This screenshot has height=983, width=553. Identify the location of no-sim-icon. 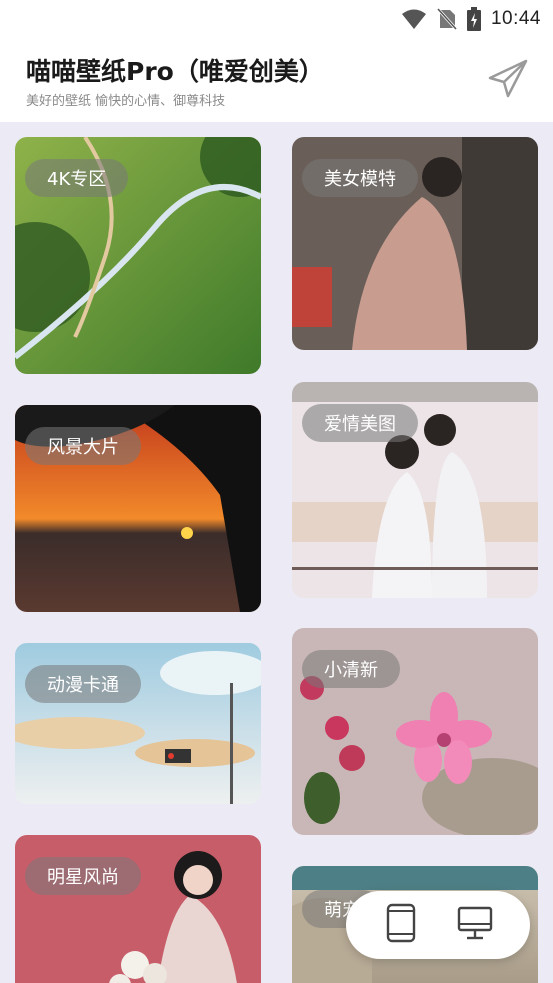
(446, 19).